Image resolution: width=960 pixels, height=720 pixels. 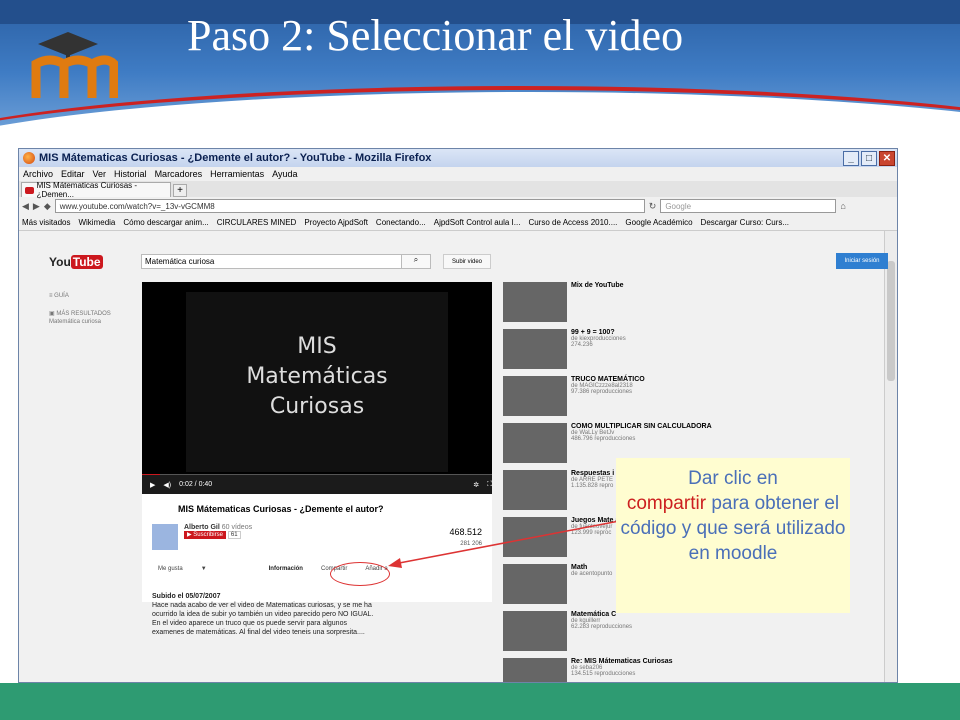 I want to click on like-button: Me gusta, so click(x=170, y=569).